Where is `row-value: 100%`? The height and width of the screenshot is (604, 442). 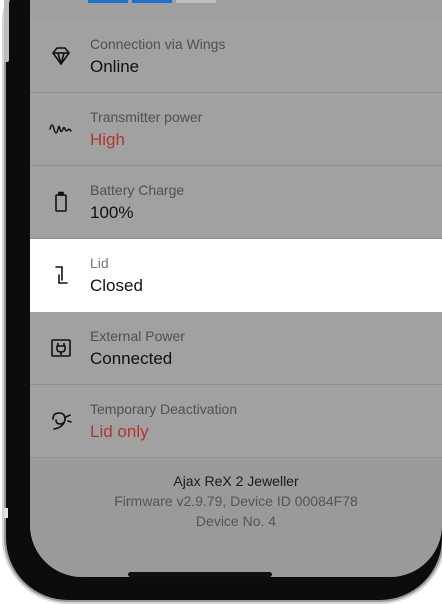
row-value: 100% is located at coordinates (112, 212).